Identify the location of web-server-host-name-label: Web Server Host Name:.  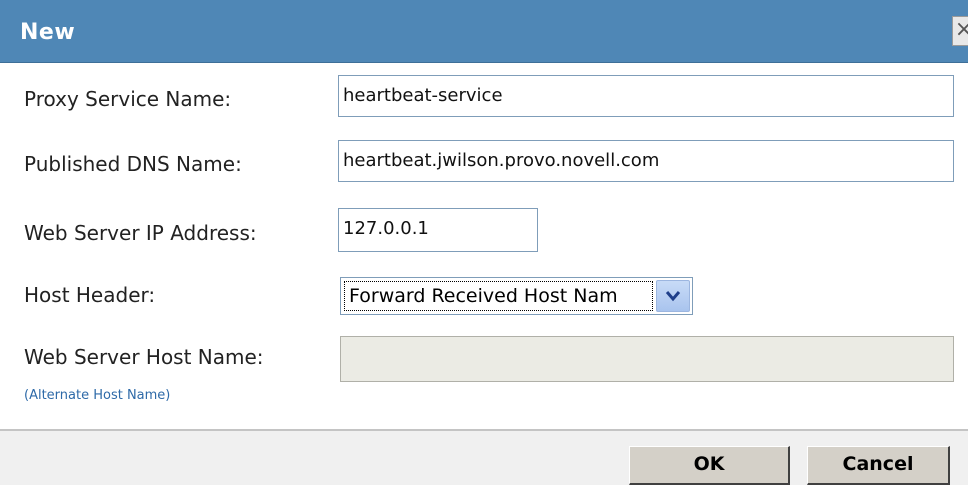
(144, 357).